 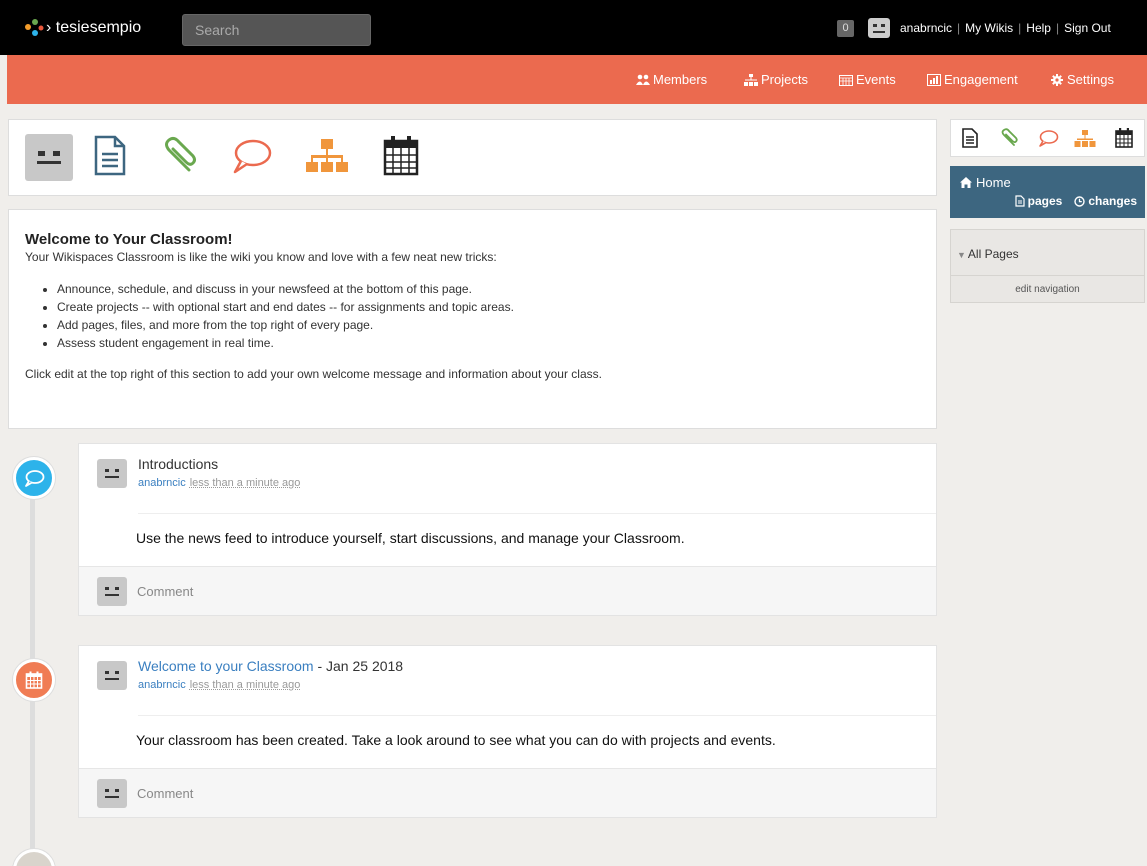 What do you see at coordinates (926, 28) in the screenshot?
I see `username-link: anabrncic` at bounding box center [926, 28].